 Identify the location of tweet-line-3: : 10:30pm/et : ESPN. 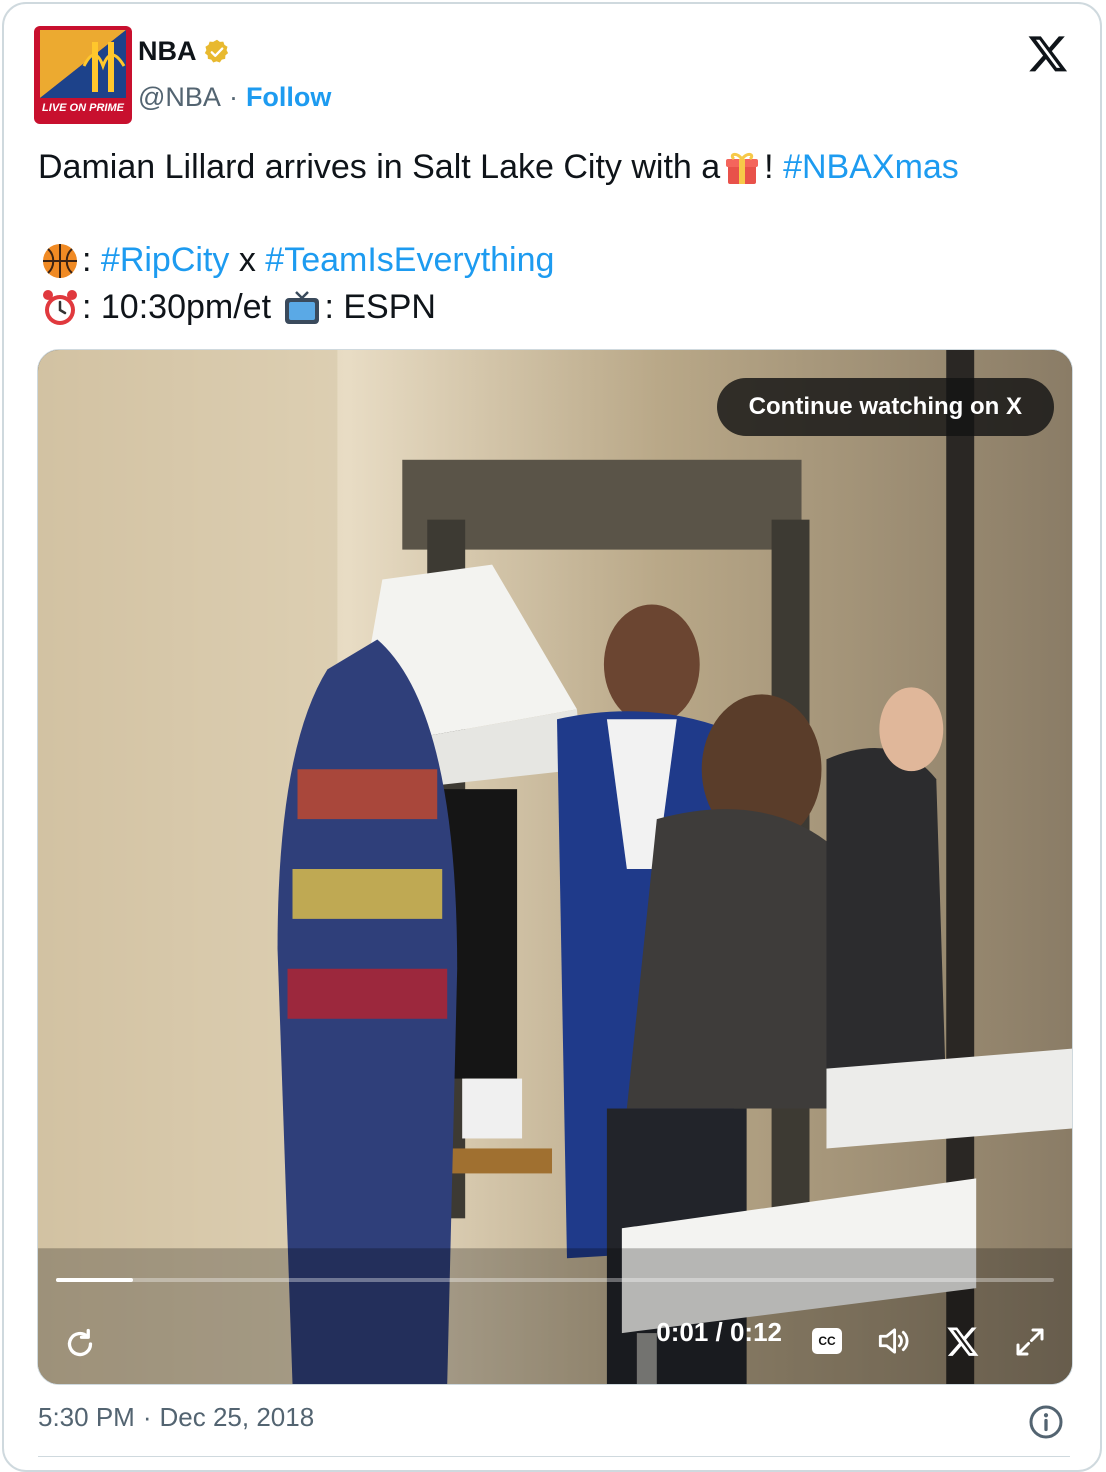
(558, 307).